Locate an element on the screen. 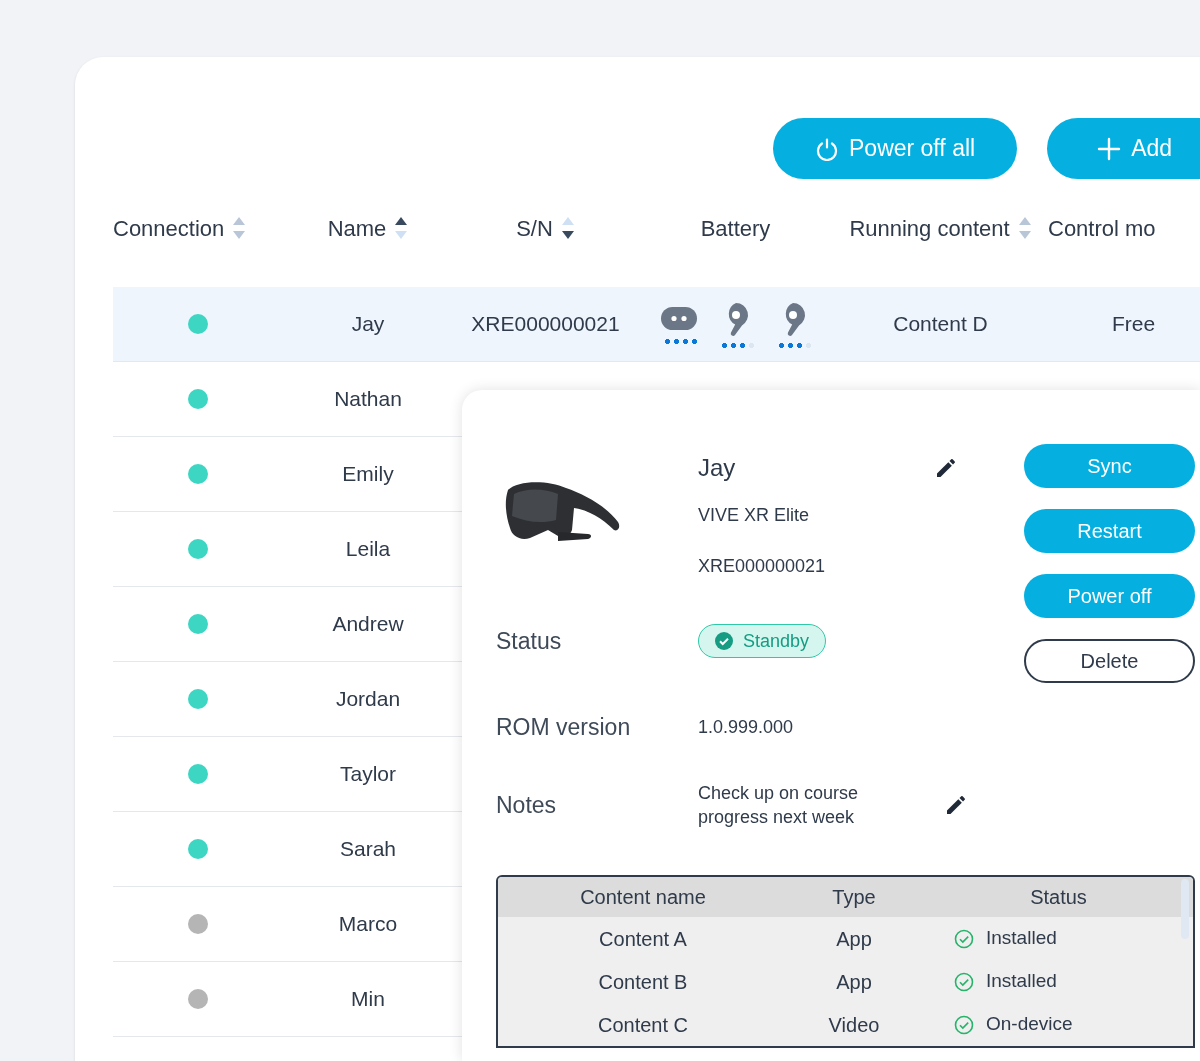 This screenshot has width=1200, height=1061. selected-table-row: Jay XRE000000021 Content D Free is located at coordinates (656, 324).